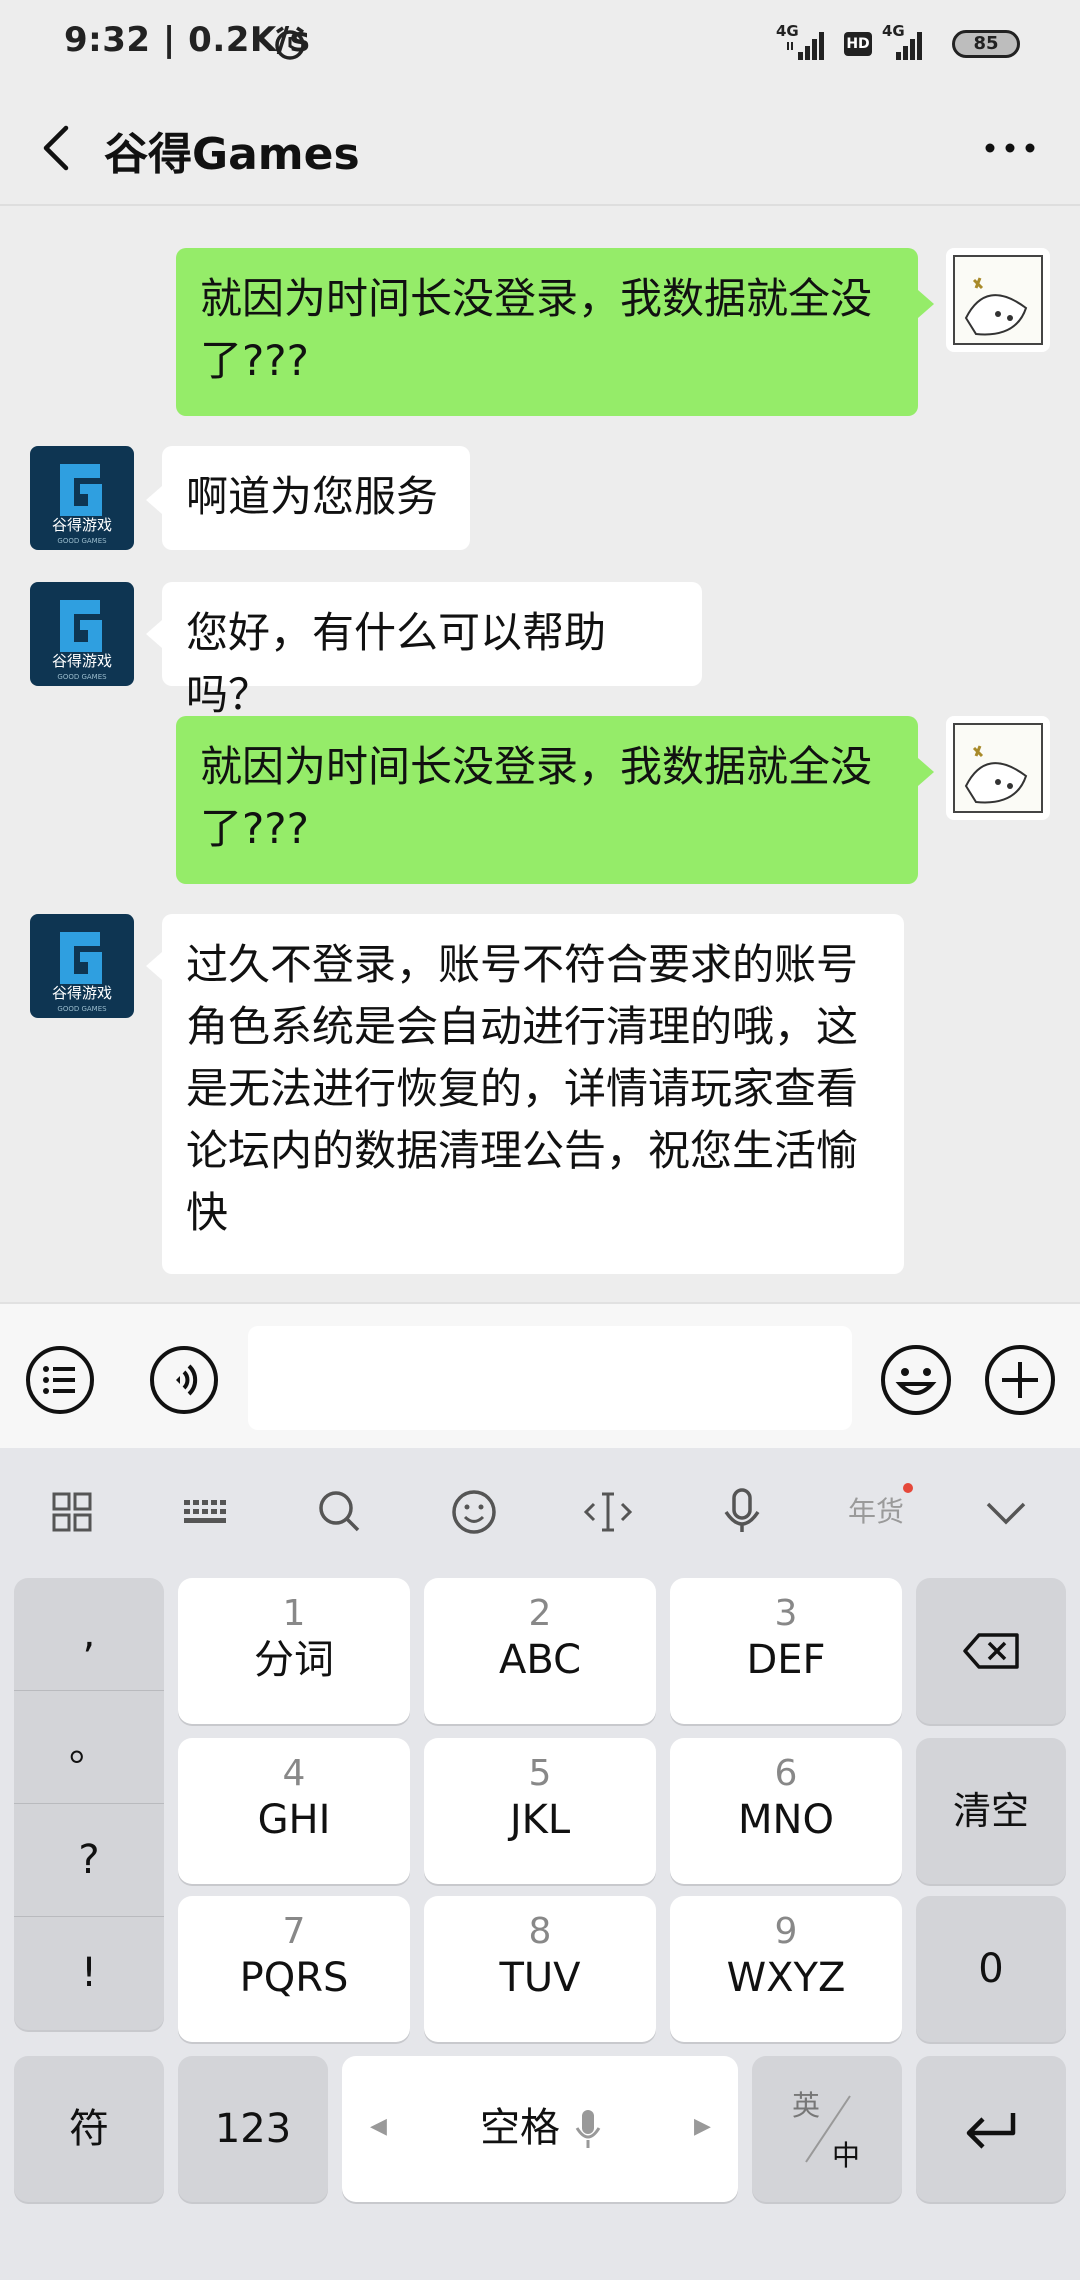 The height and width of the screenshot is (2280, 1080). What do you see at coordinates (916, 1380) in the screenshot?
I see `emoji-icon` at bounding box center [916, 1380].